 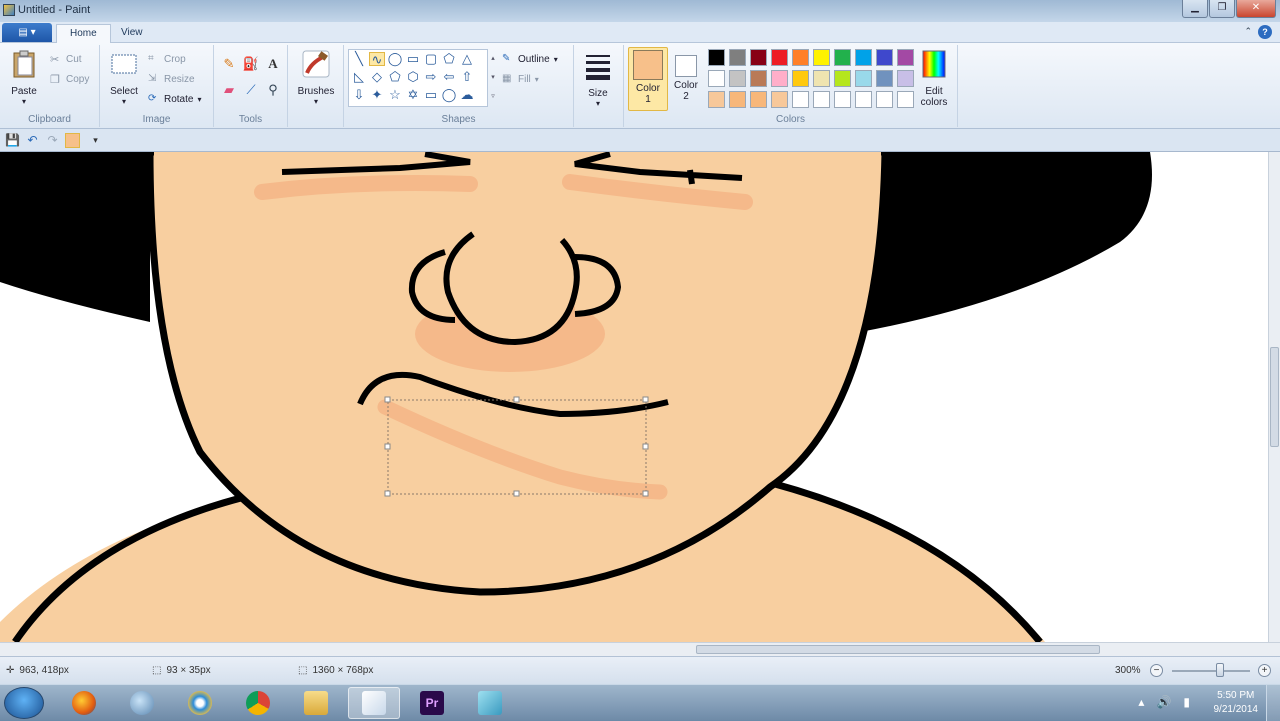 What do you see at coordinates (1222, 9) in the screenshot?
I see `maximize-button: ❐` at bounding box center [1222, 9].